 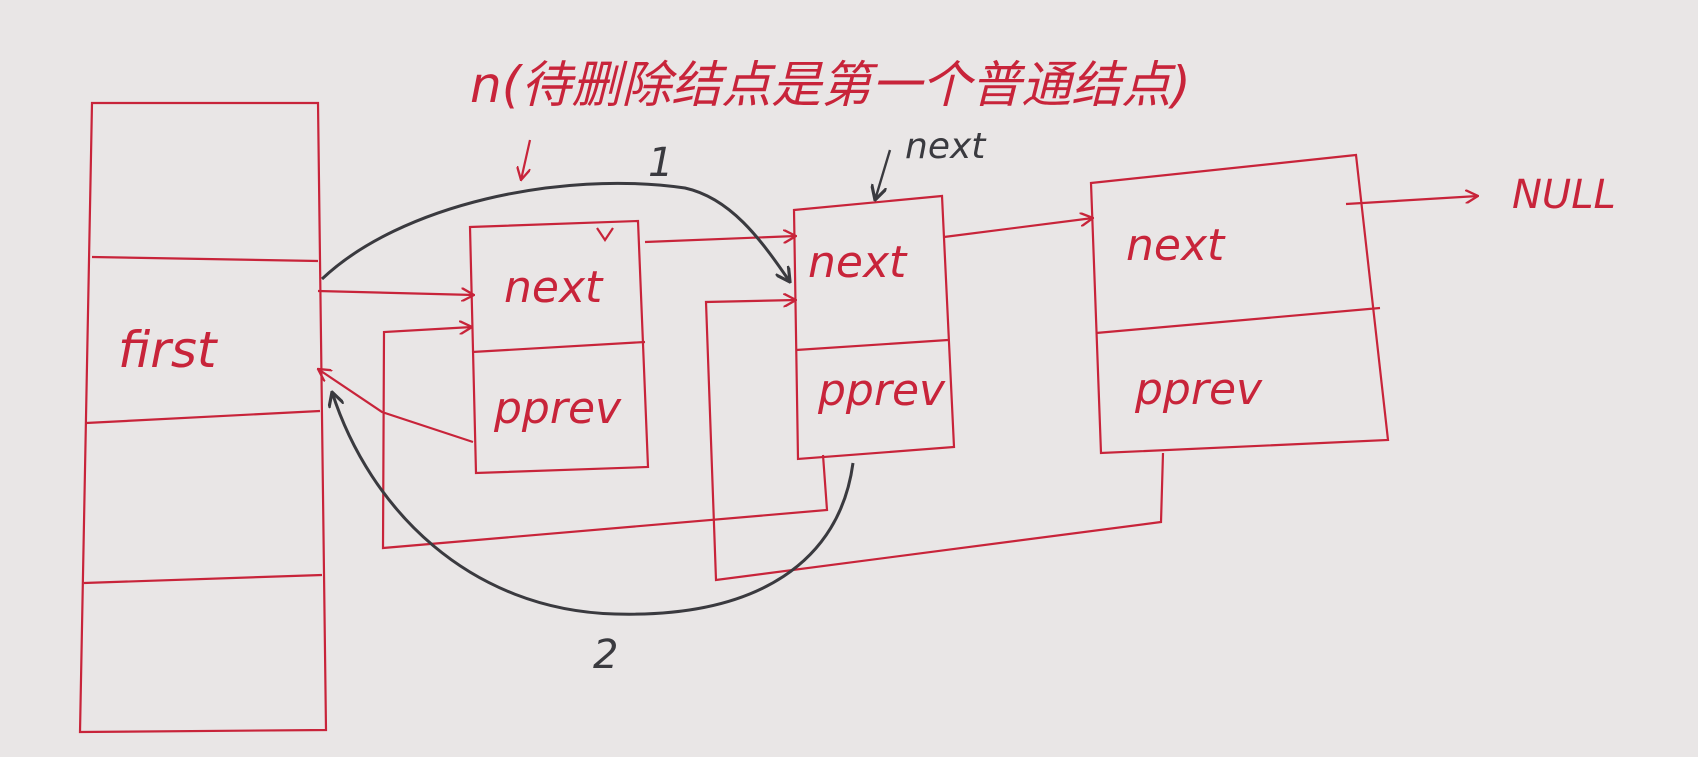 I want to click on node-1-pprev-label: pprev, so click(x=557, y=408).